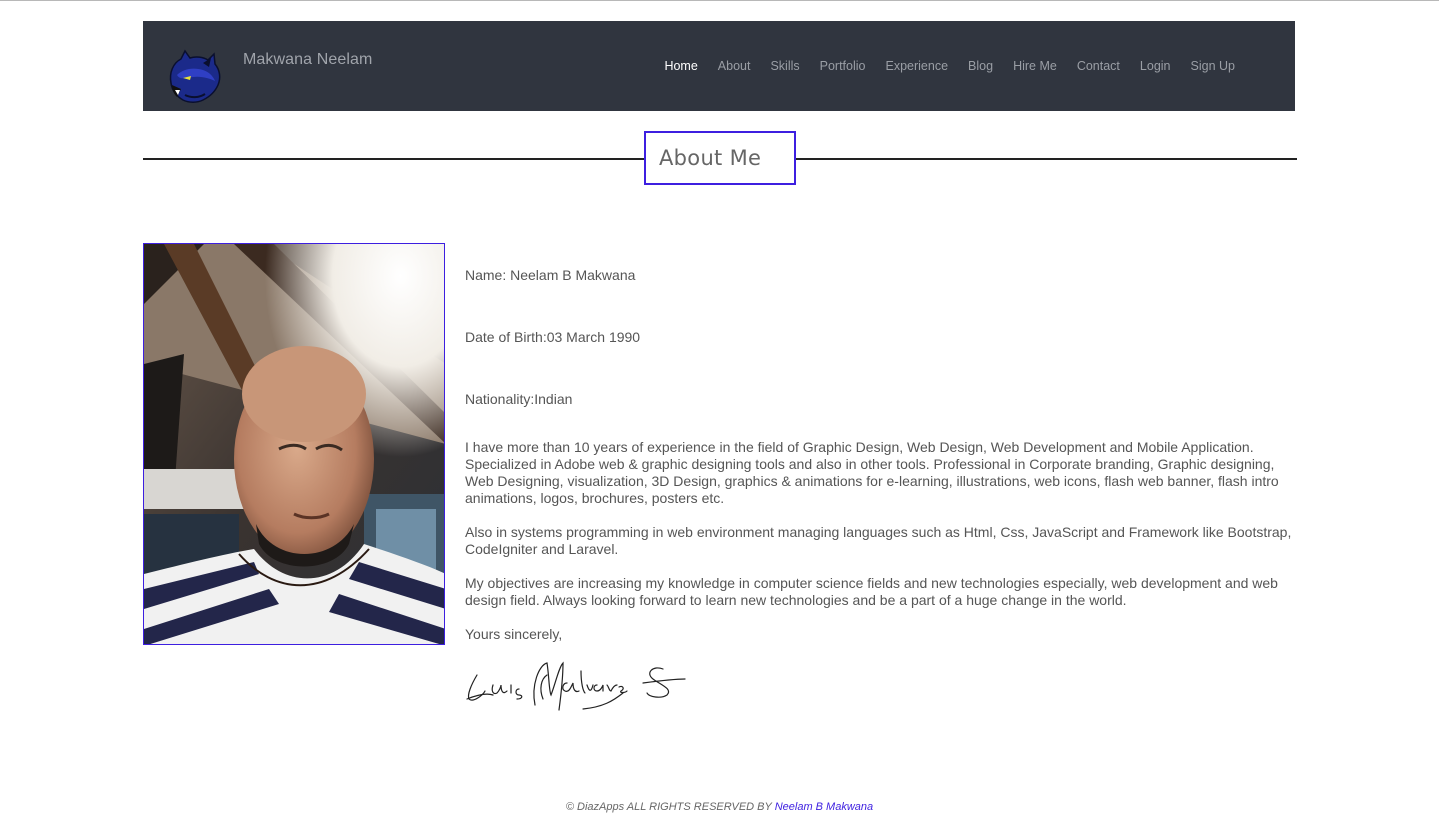 This screenshot has height=822, width=1439. I want to click on panther-logo-icon, so click(193, 75).